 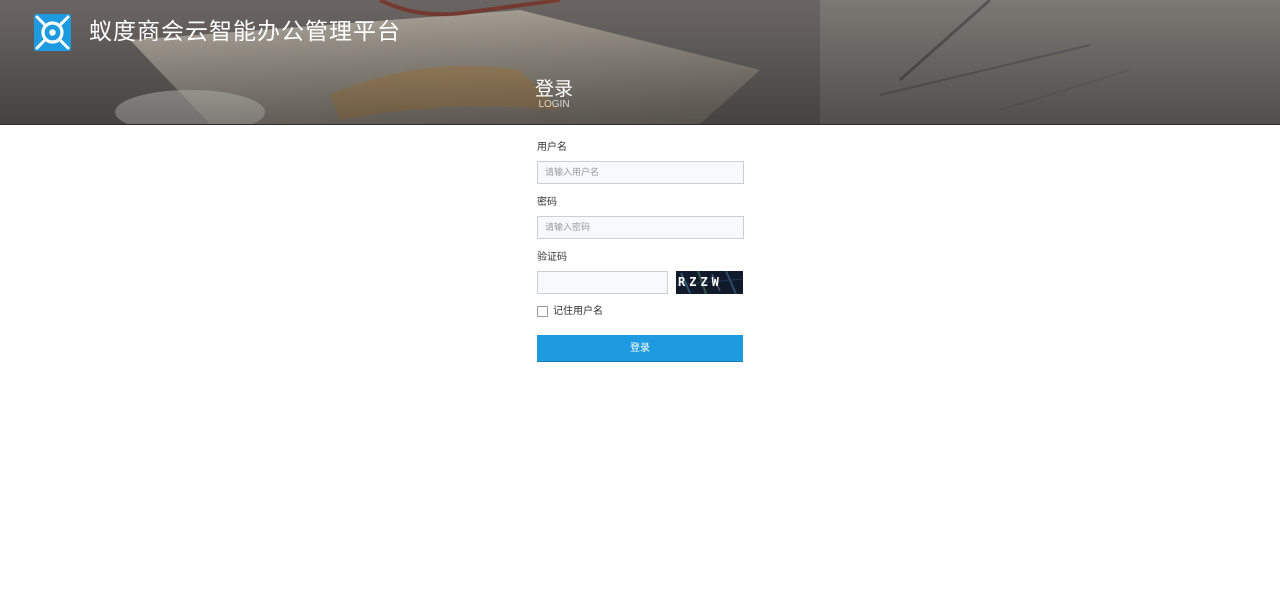 I want to click on app-logo-icon, so click(x=52, y=32).